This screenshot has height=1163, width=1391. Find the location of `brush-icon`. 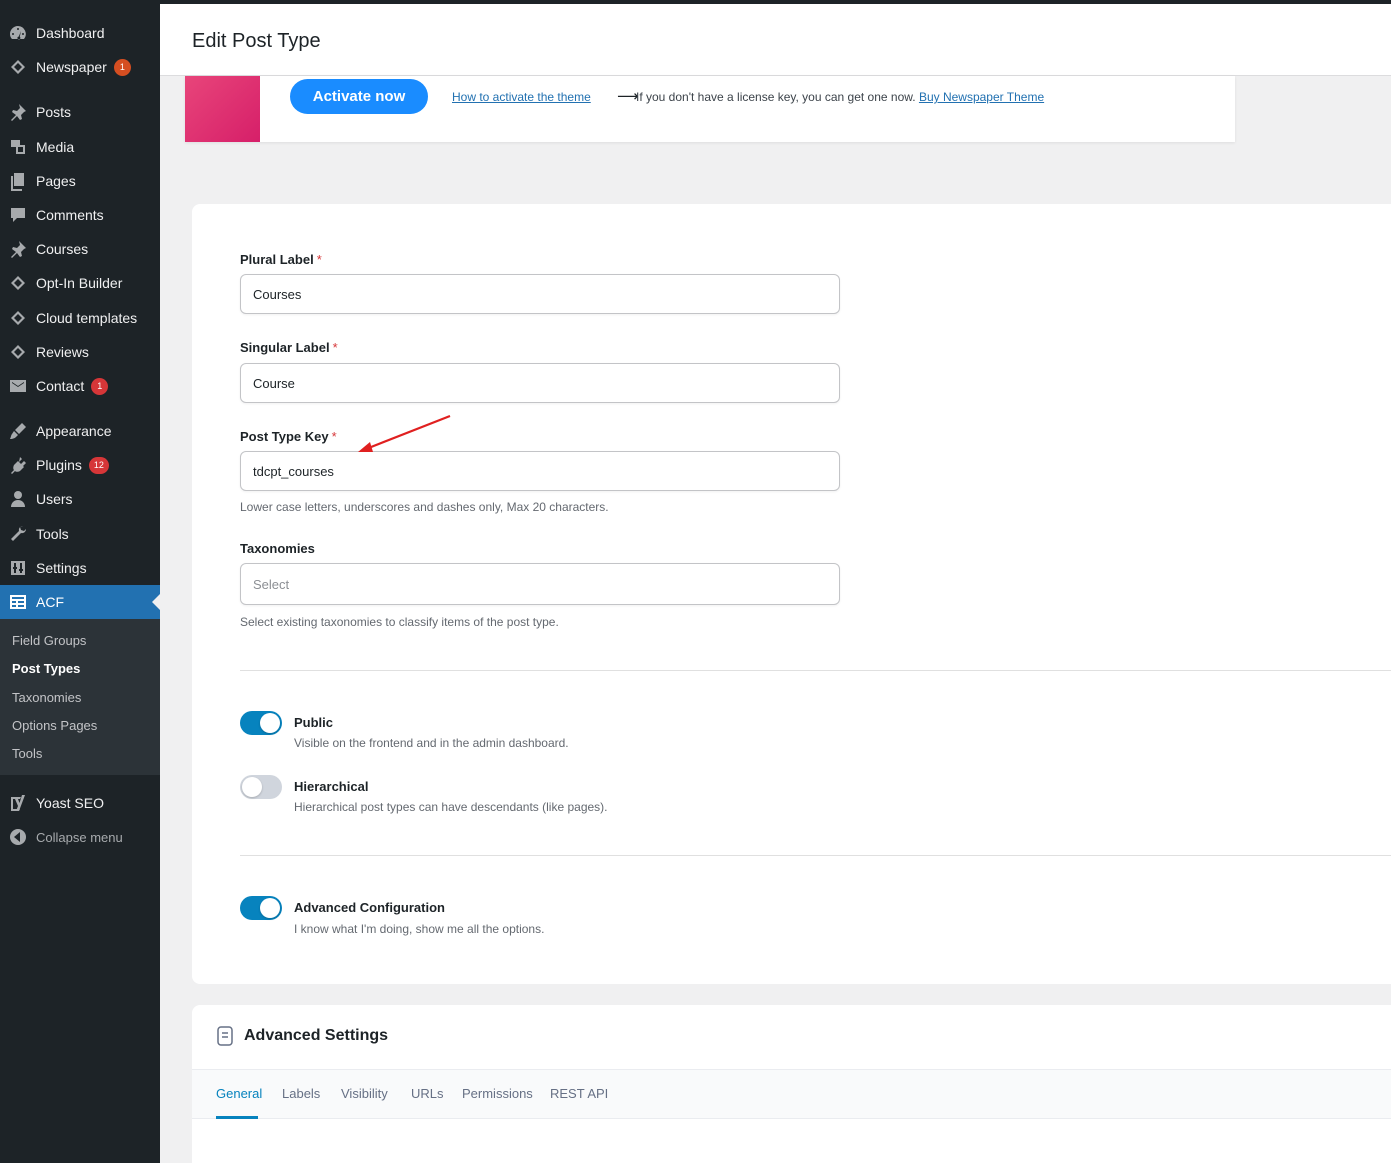

brush-icon is located at coordinates (18, 431).